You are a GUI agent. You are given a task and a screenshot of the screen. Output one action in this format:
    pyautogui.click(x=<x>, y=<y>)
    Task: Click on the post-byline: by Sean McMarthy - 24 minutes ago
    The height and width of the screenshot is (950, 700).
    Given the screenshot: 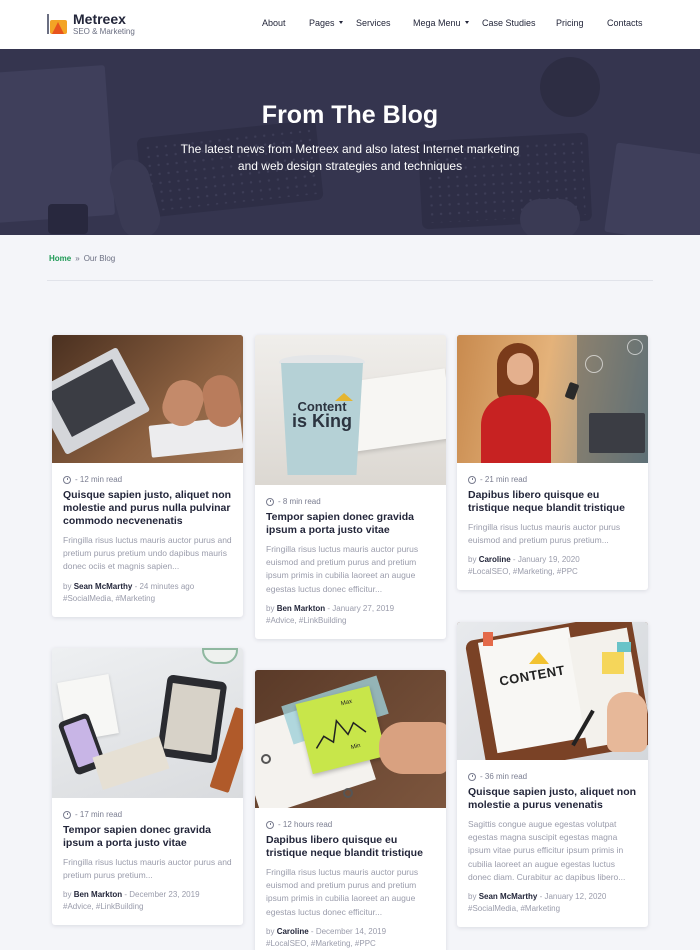 What is the action you would take?
    pyautogui.click(x=147, y=587)
    